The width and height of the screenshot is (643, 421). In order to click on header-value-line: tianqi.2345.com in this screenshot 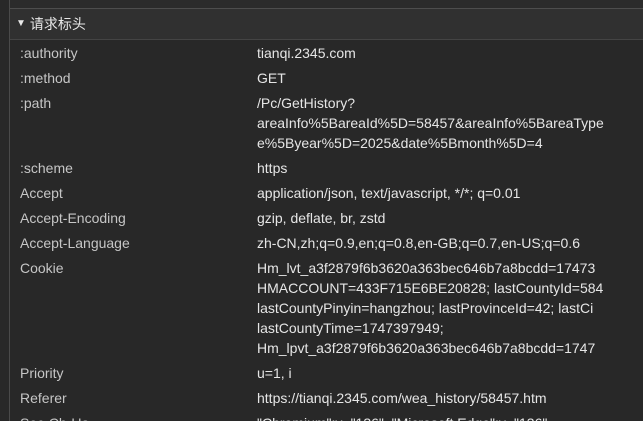, I will do `click(306, 53)`.